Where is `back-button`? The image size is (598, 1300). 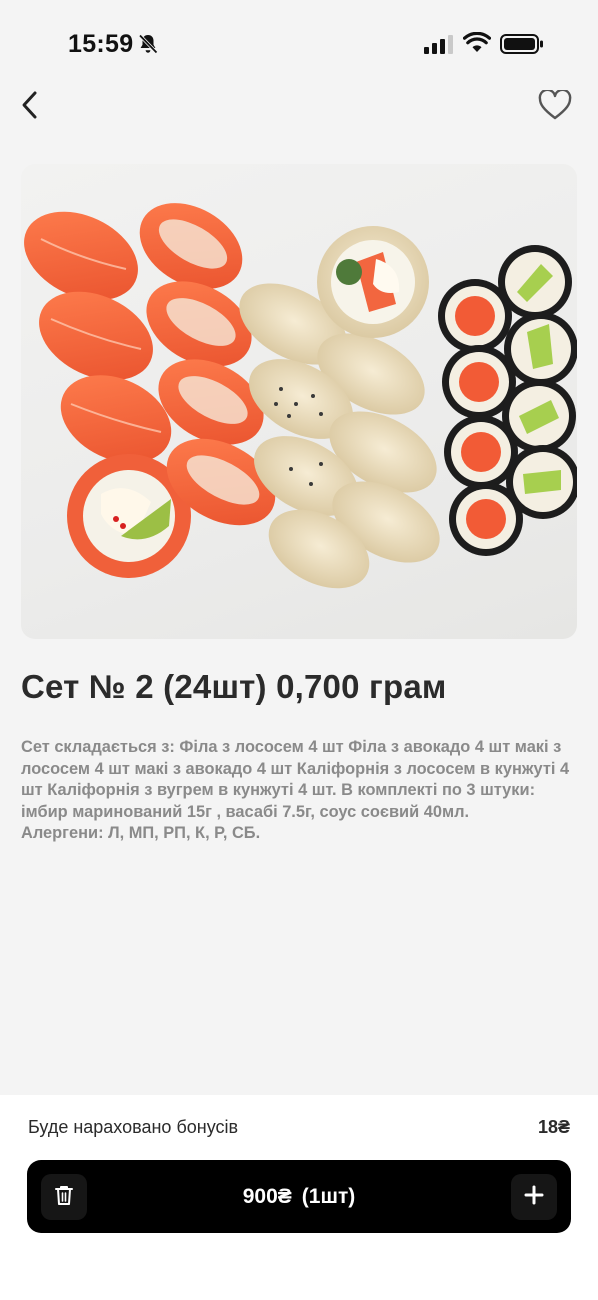
back-button is located at coordinates (30, 107).